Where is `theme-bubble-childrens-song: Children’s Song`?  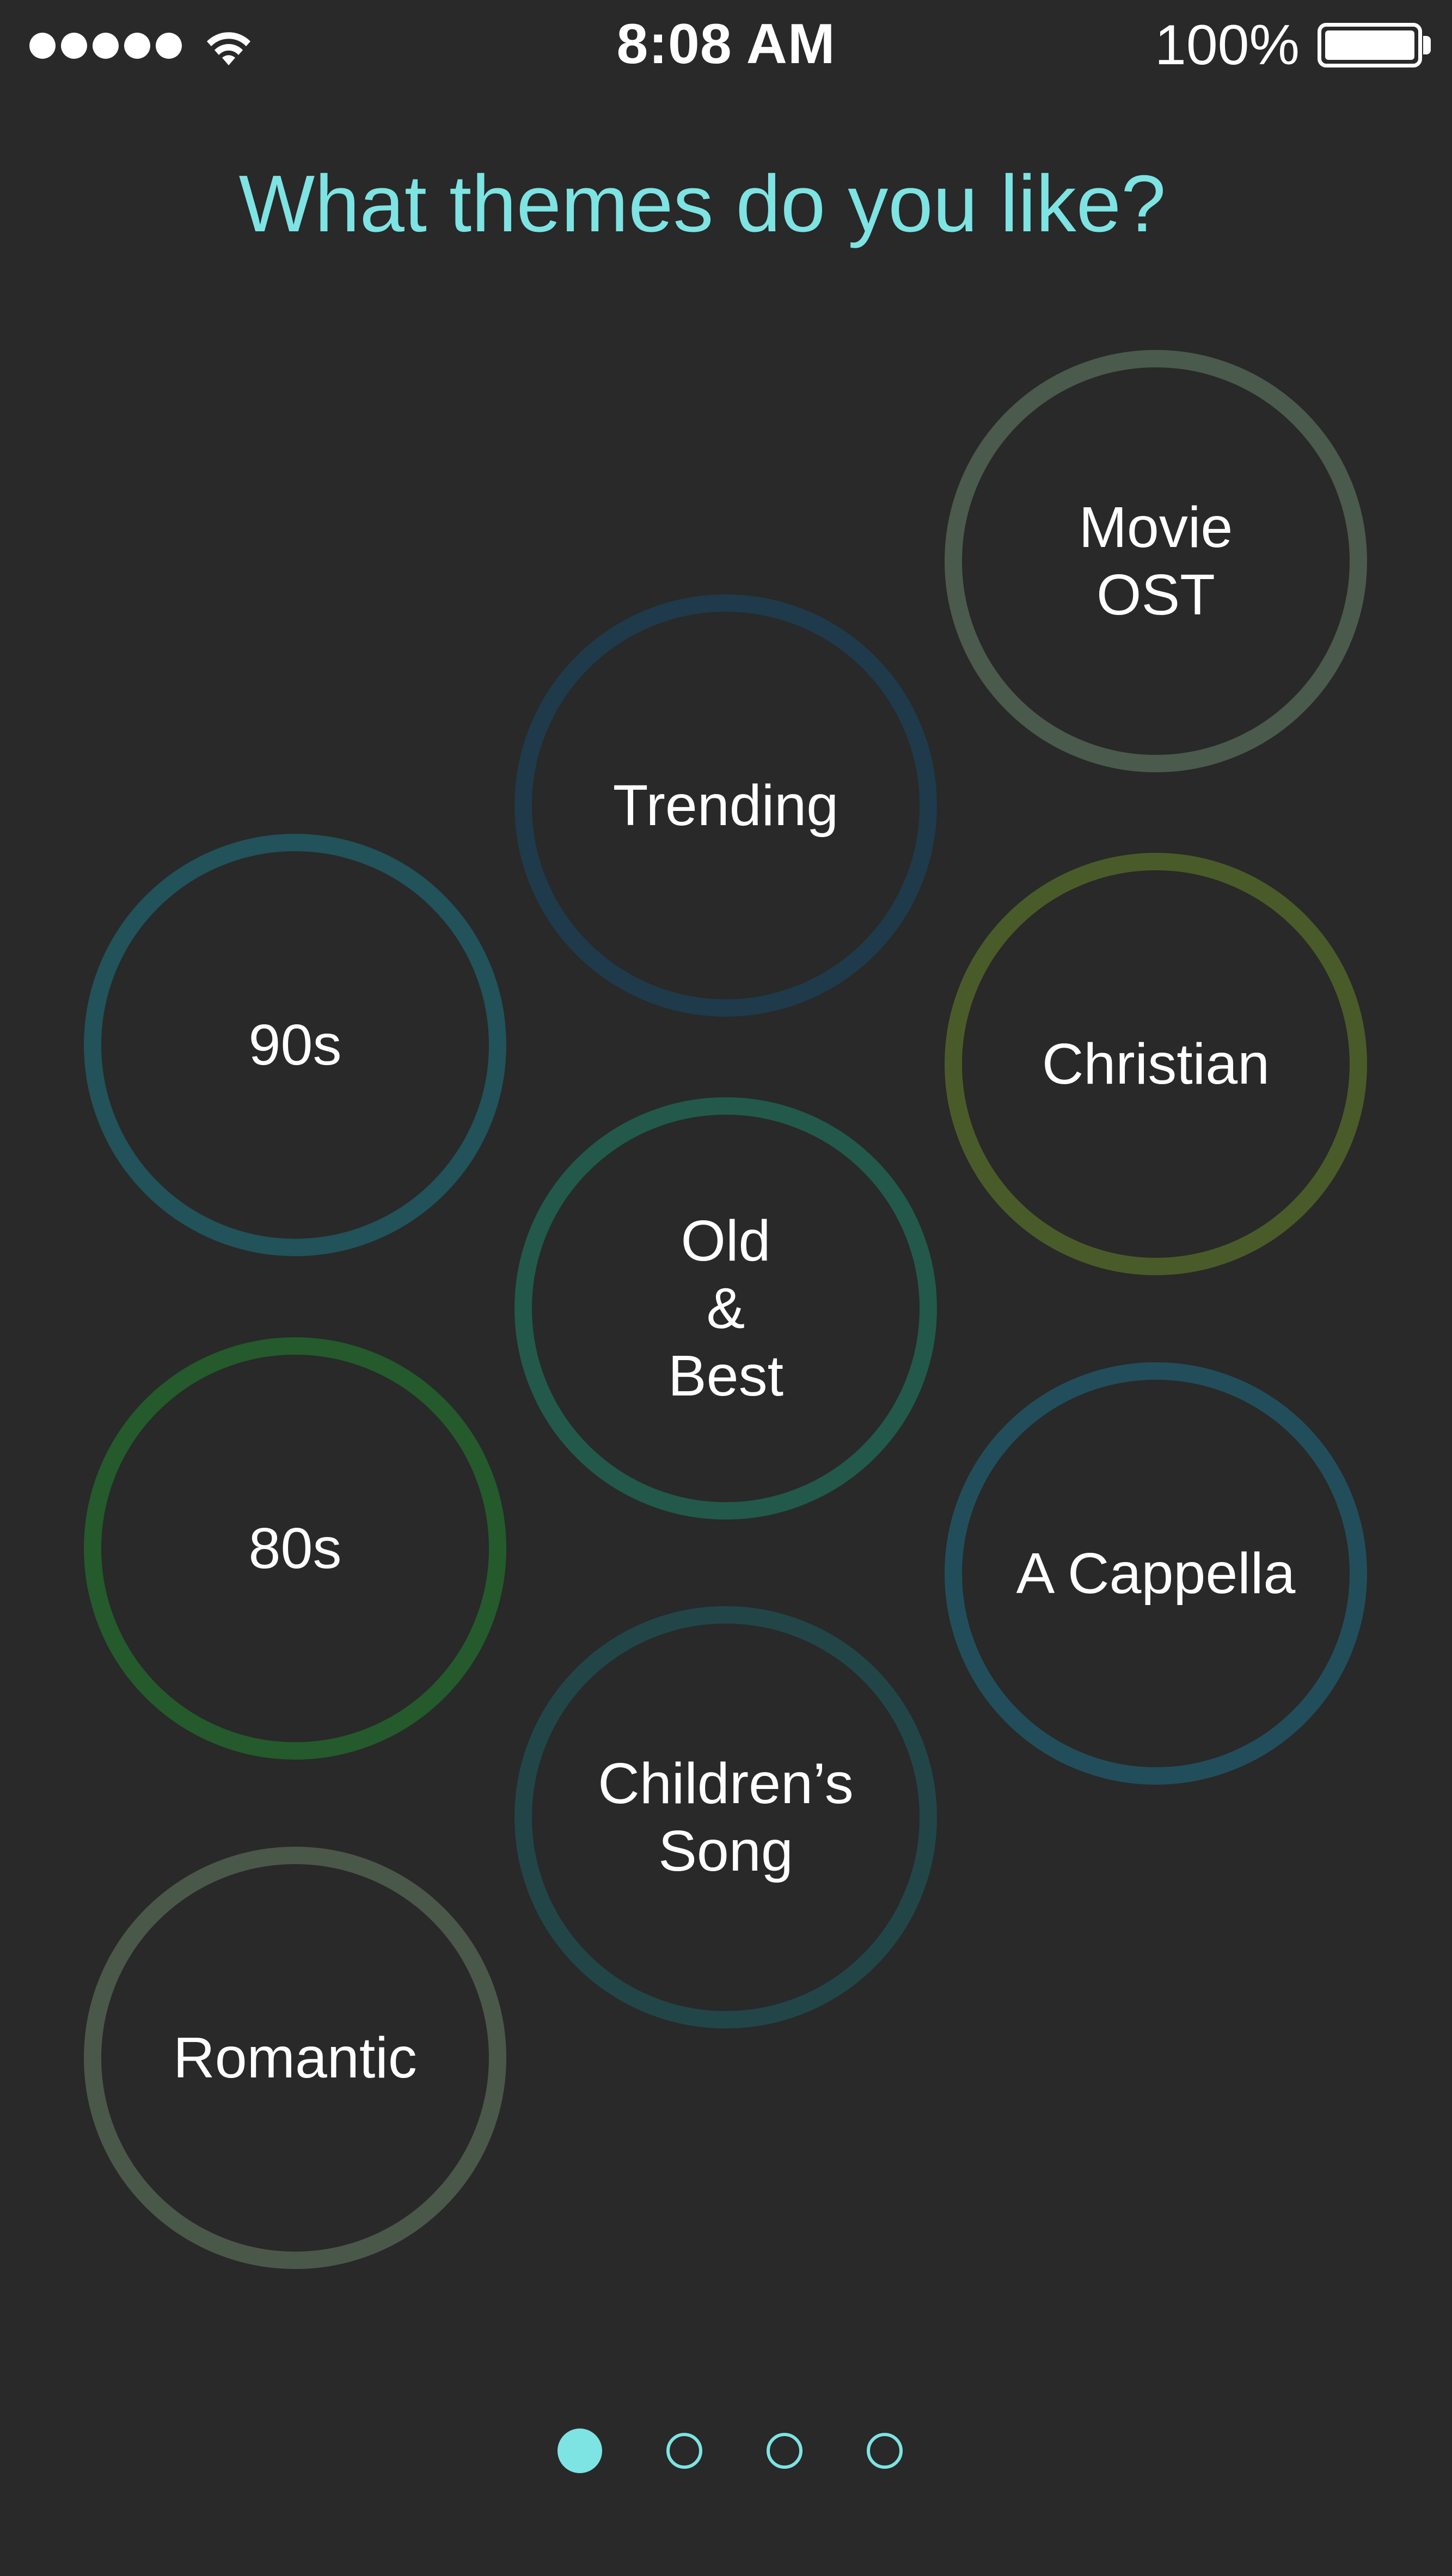
theme-bubble-childrens-song: Children’s Song is located at coordinates (725, 1817).